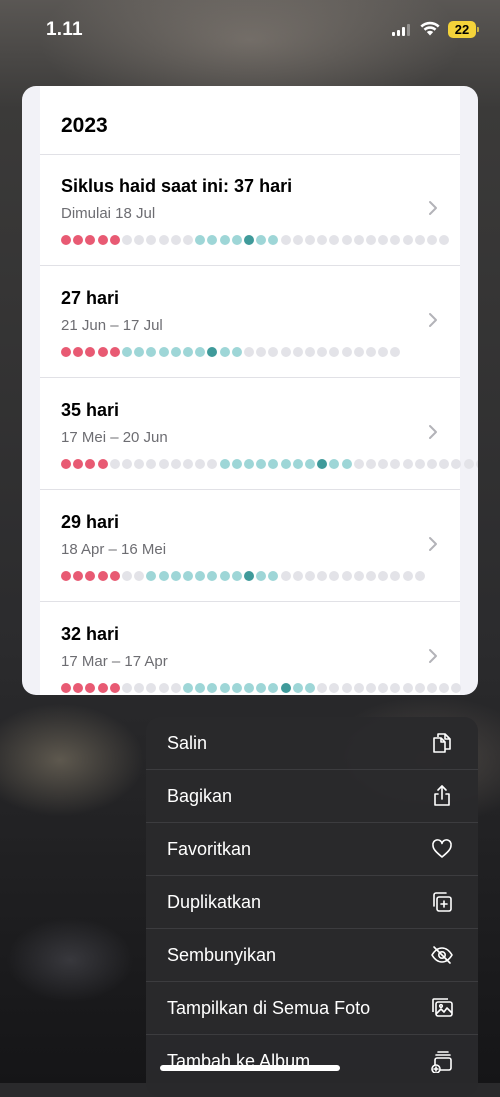  What do you see at coordinates (442, 848) in the screenshot?
I see `heart-icon` at bounding box center [442, 848].